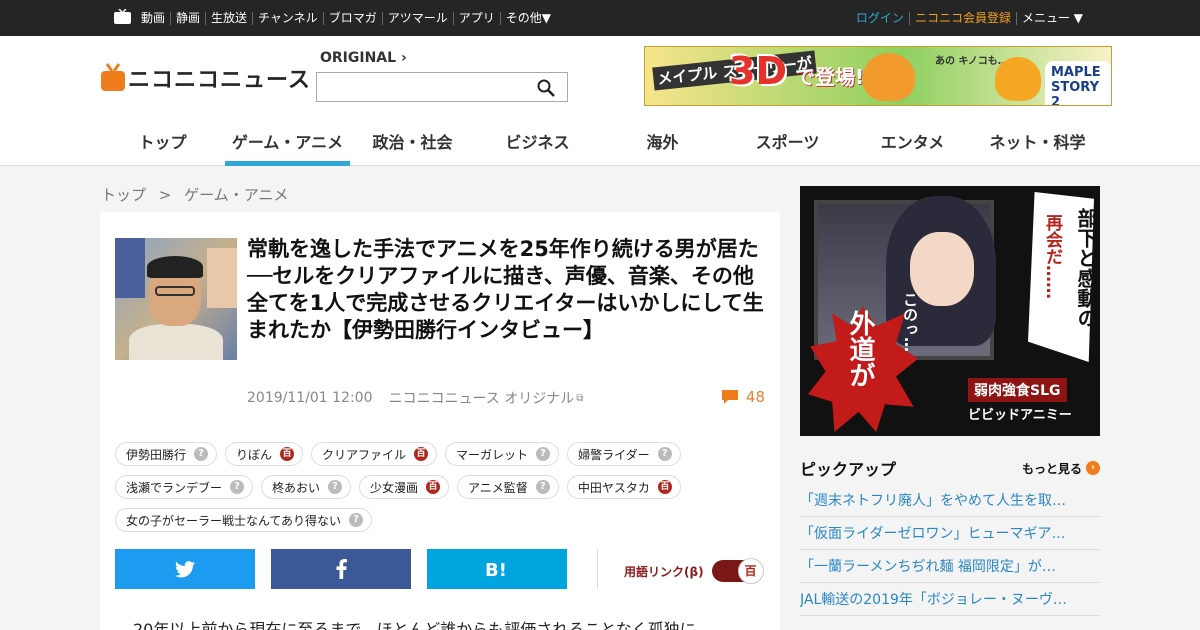 The height and width of the screenshot is (630, 1200). Describe the element at coordinates (234, 520) in the screenshot. I see `tag-label: 女の子がセーラー戦士なんてあり得ない` at that location.